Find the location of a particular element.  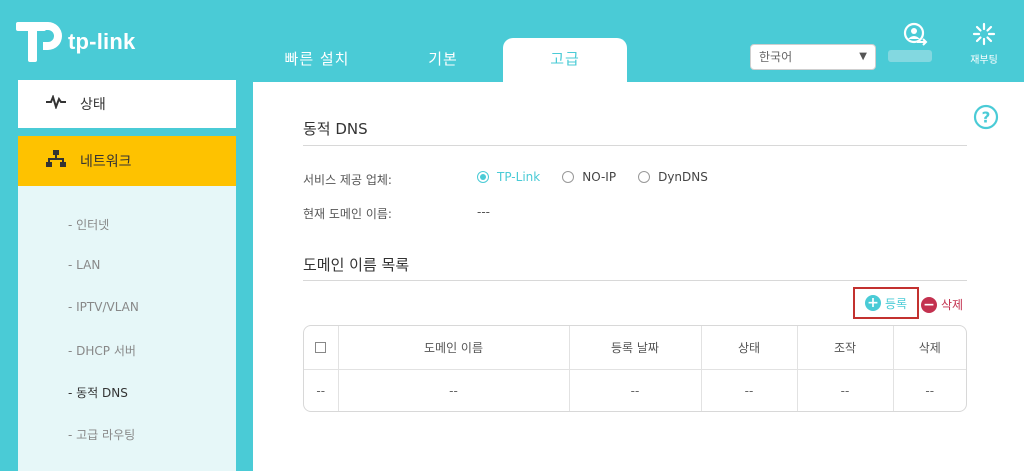

sidebar-item-iptv-vlan: - IPTV/VLAN is located at coordinates (103, 307).